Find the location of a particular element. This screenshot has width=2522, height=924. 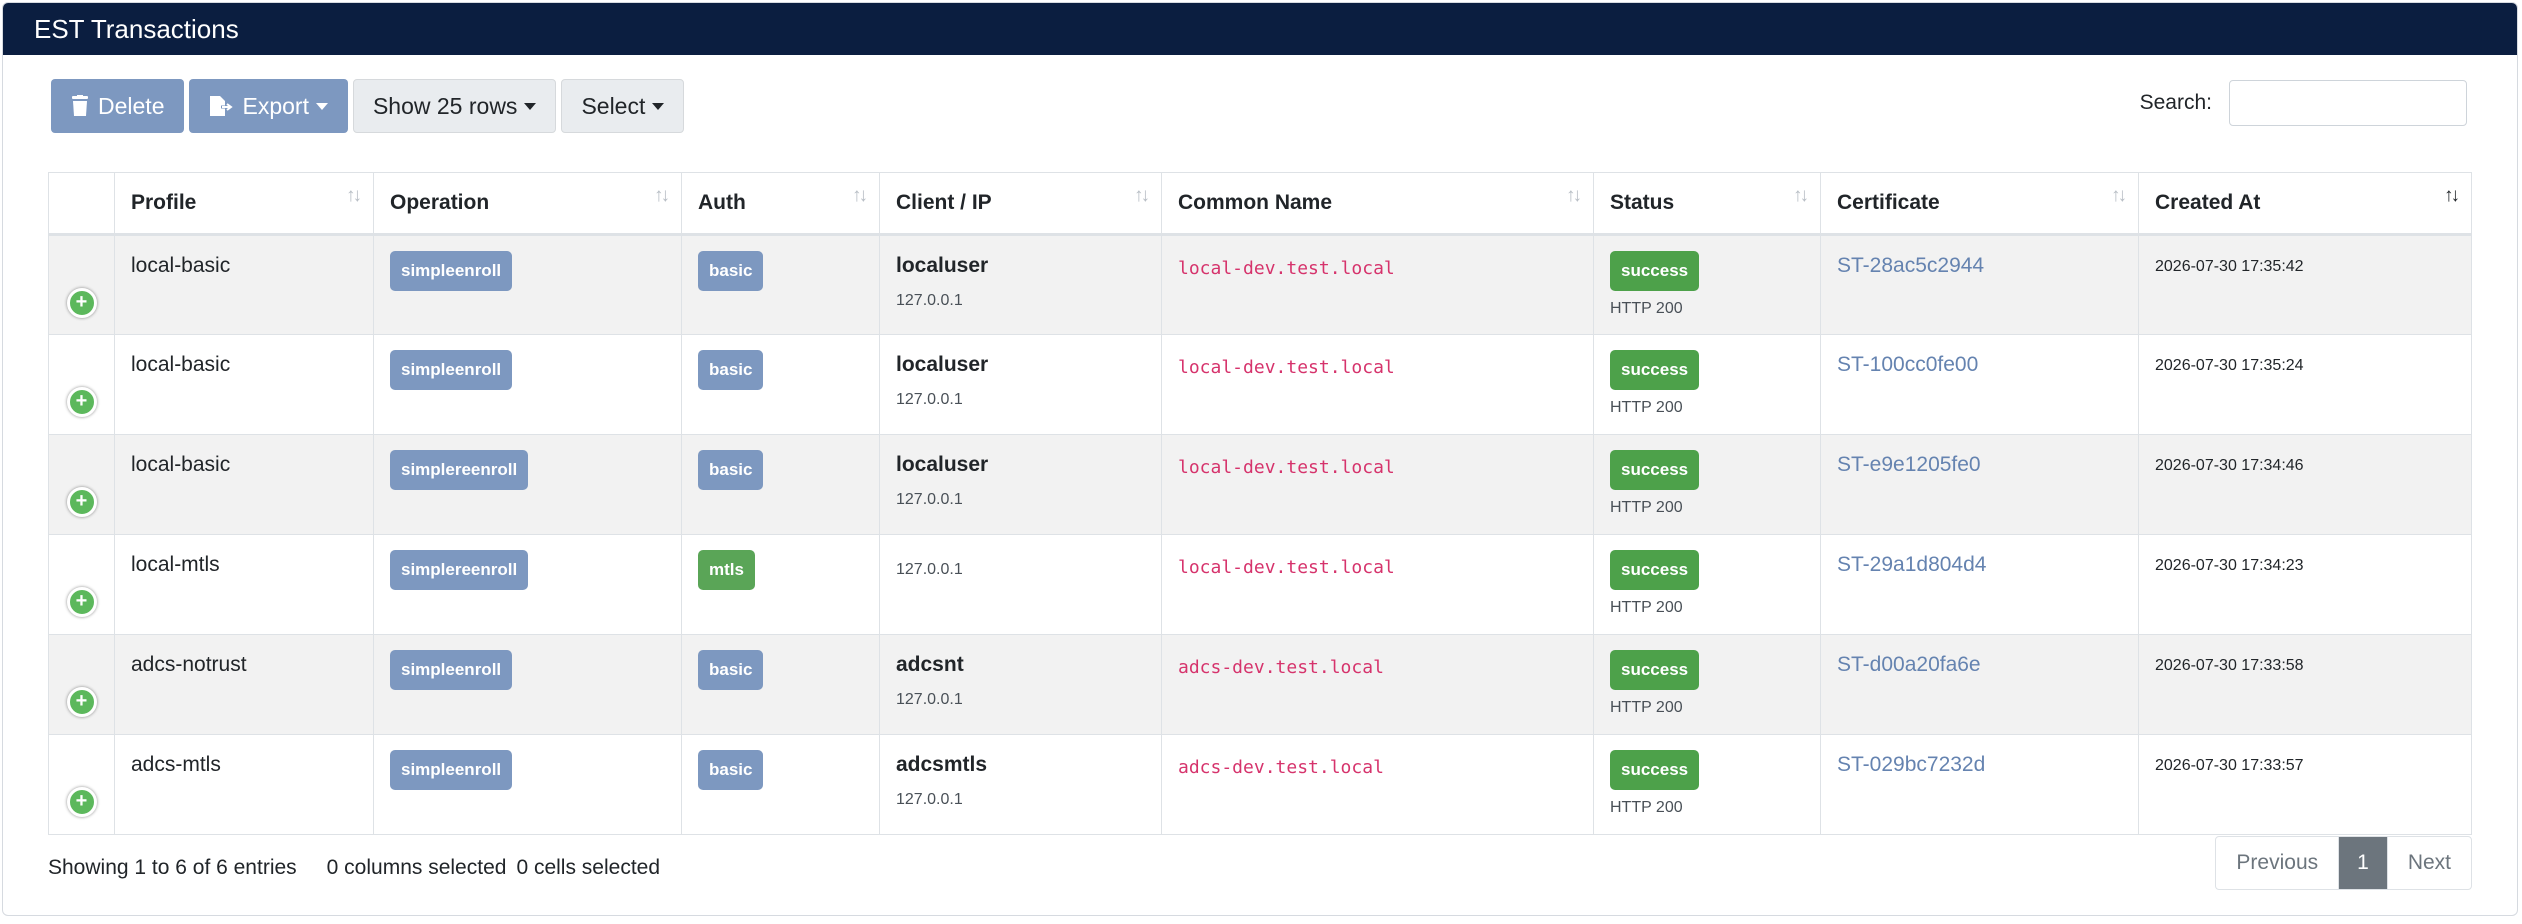

certificate-link: ST-29a1d804d4 is located at coordinates (1911, 564).